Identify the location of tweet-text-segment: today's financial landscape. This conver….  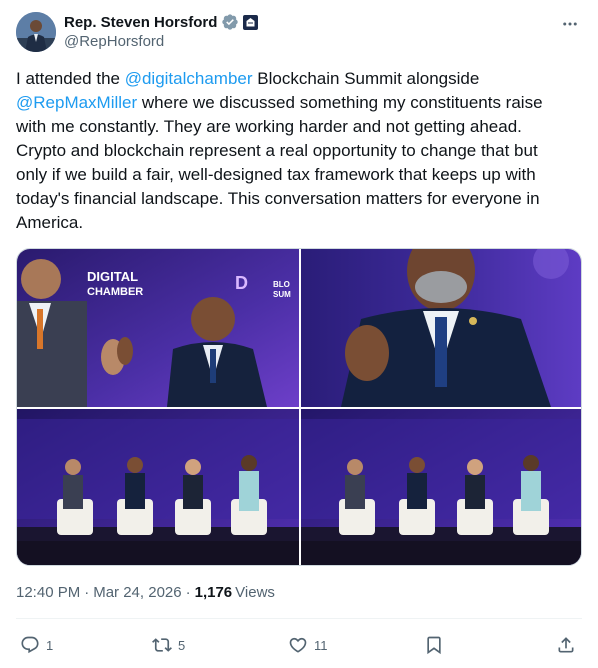
(278, 198).